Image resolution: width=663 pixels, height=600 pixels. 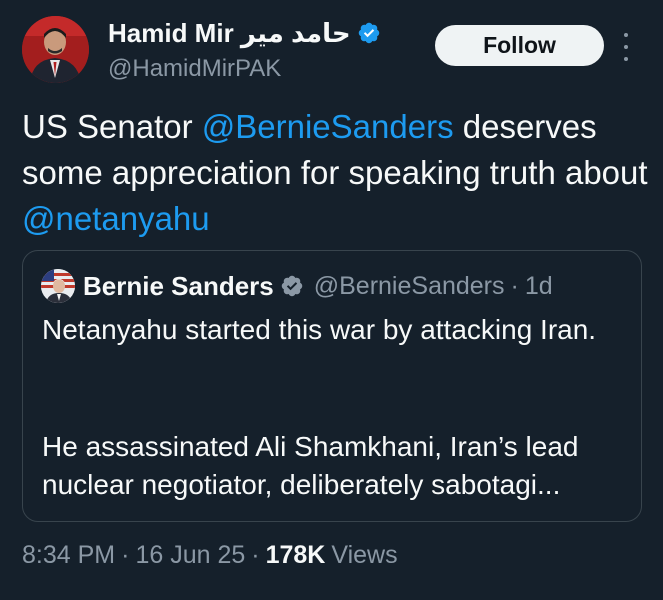 What do you see at coordinates (626, 47) in the screenshot?
I see `more-options-icon` at bounding box center [626, 47].